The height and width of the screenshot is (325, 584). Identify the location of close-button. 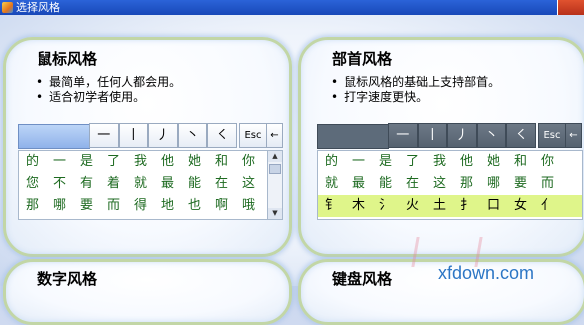
(570, 7).